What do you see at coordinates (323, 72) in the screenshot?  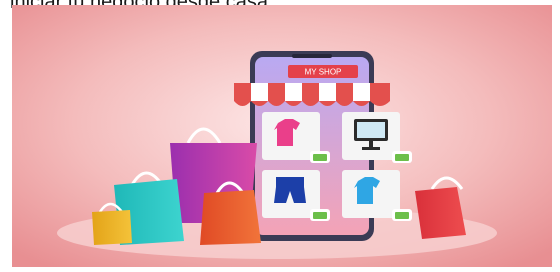 I see `shop-sign-text: MY SHOP` at bounding box center [323, 72].